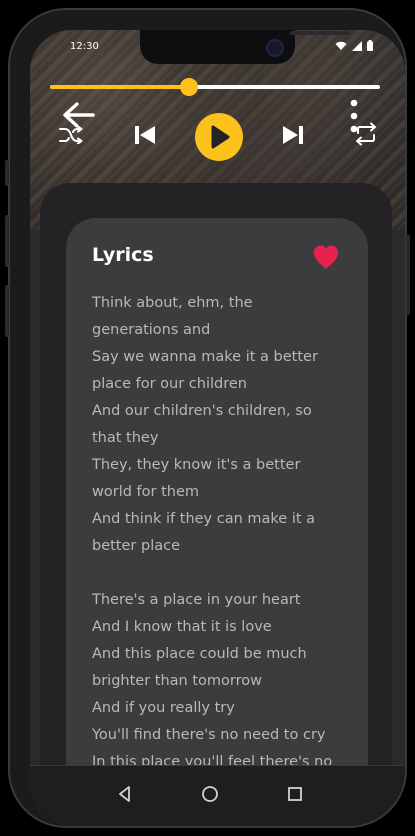  Describe the element at coordinates (295, 794) in the screenshot. I see `square-recents-icon` at that location.